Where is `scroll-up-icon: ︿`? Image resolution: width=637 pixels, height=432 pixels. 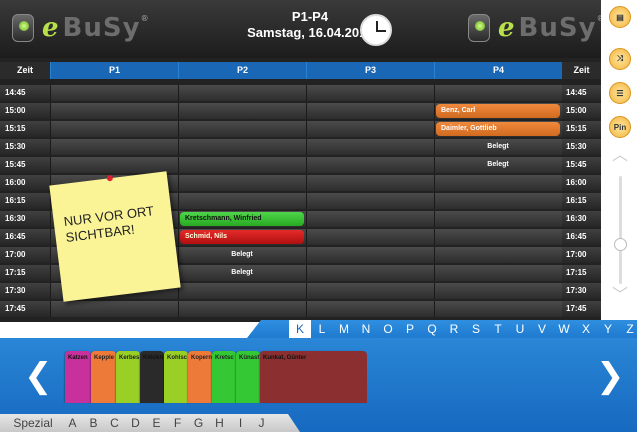
scroll-up-icon: ︿ is located at coordinates (620, 155).